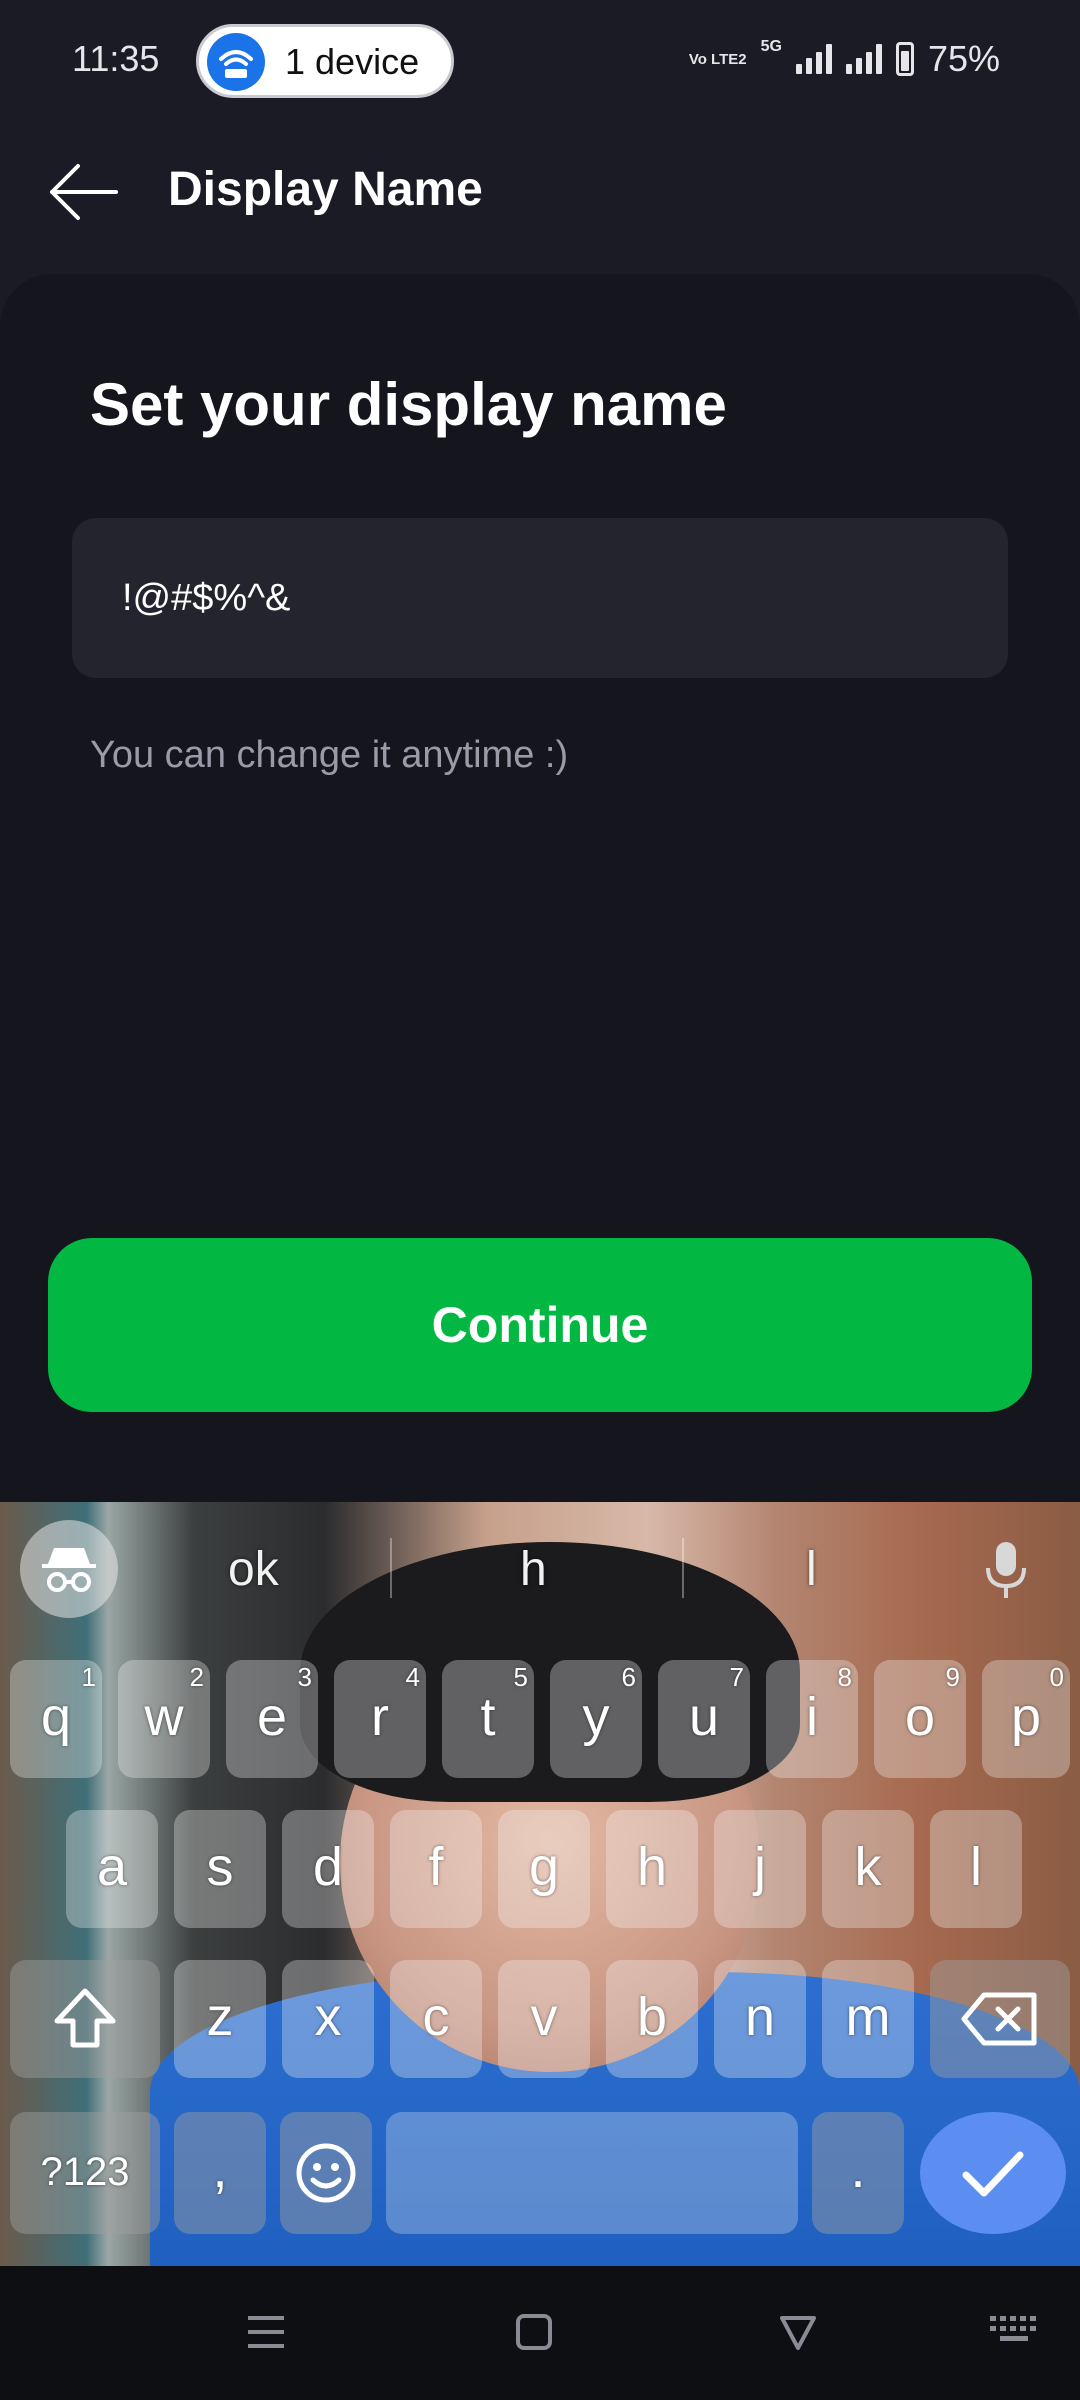  I want to click on section-heading: Set your display name, so click(408, 404).